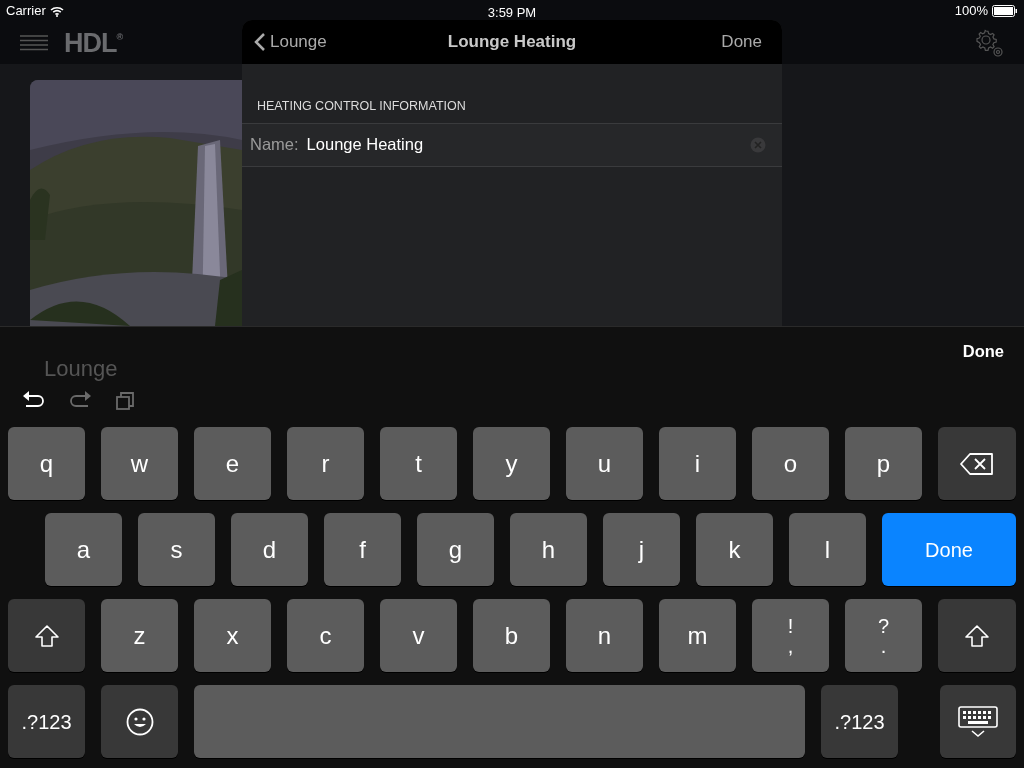 This screenshot has height=768, width=1024. I want to click on wifi-icon, so click(56, 11).